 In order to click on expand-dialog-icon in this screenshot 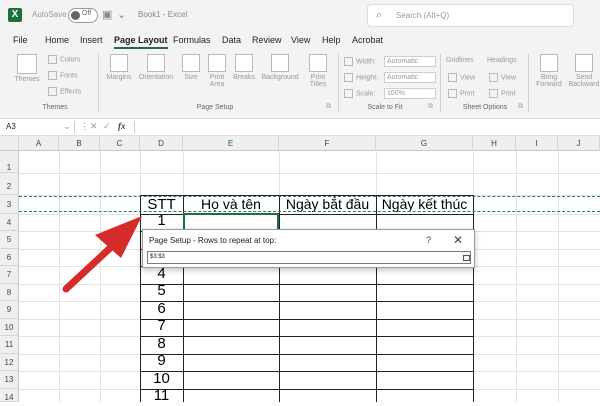, I will do `click(466, 257)`.